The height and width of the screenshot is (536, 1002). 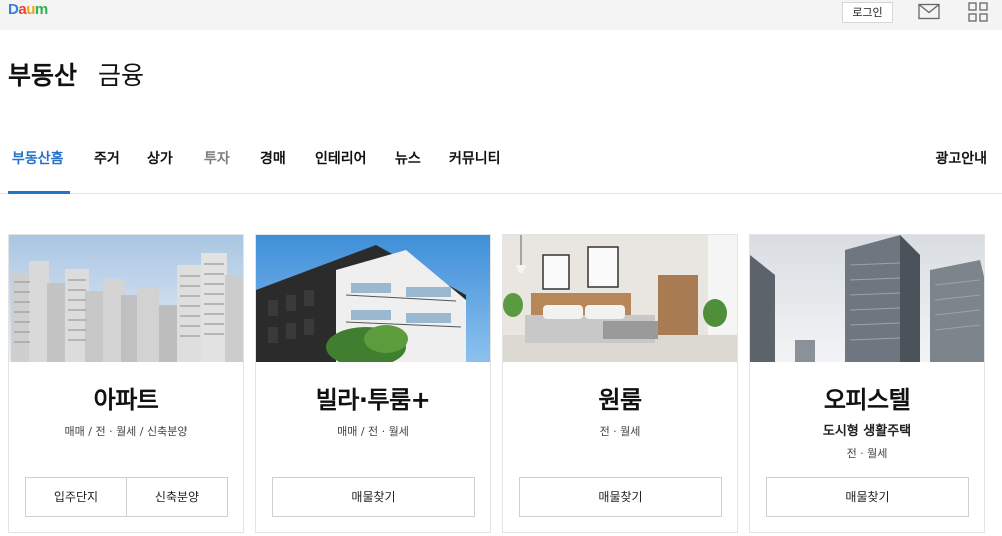 I want to click on nav-item-investment: 투자, so click(x=217, y=158).